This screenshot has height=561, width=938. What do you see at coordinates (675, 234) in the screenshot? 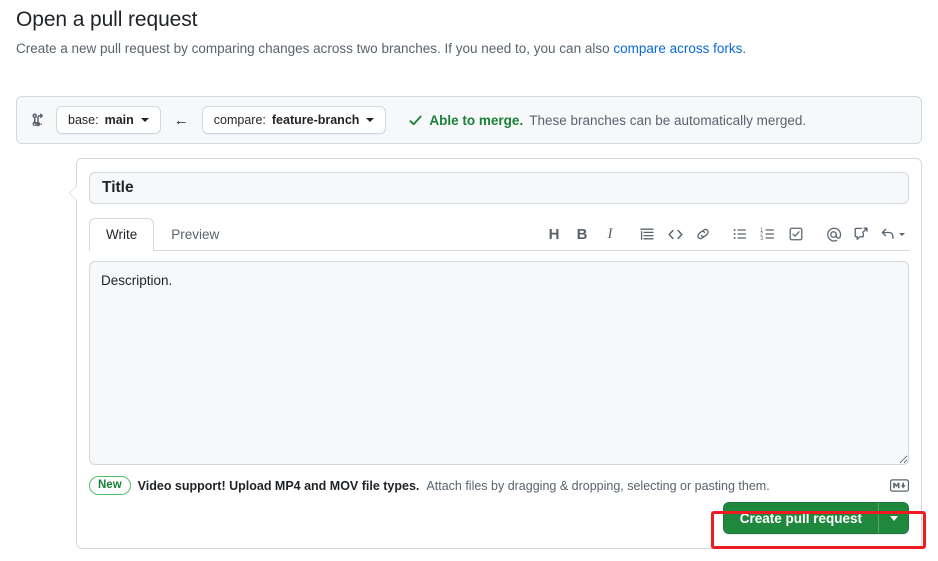
I see `code-icon` at bounding box center [675, 234].